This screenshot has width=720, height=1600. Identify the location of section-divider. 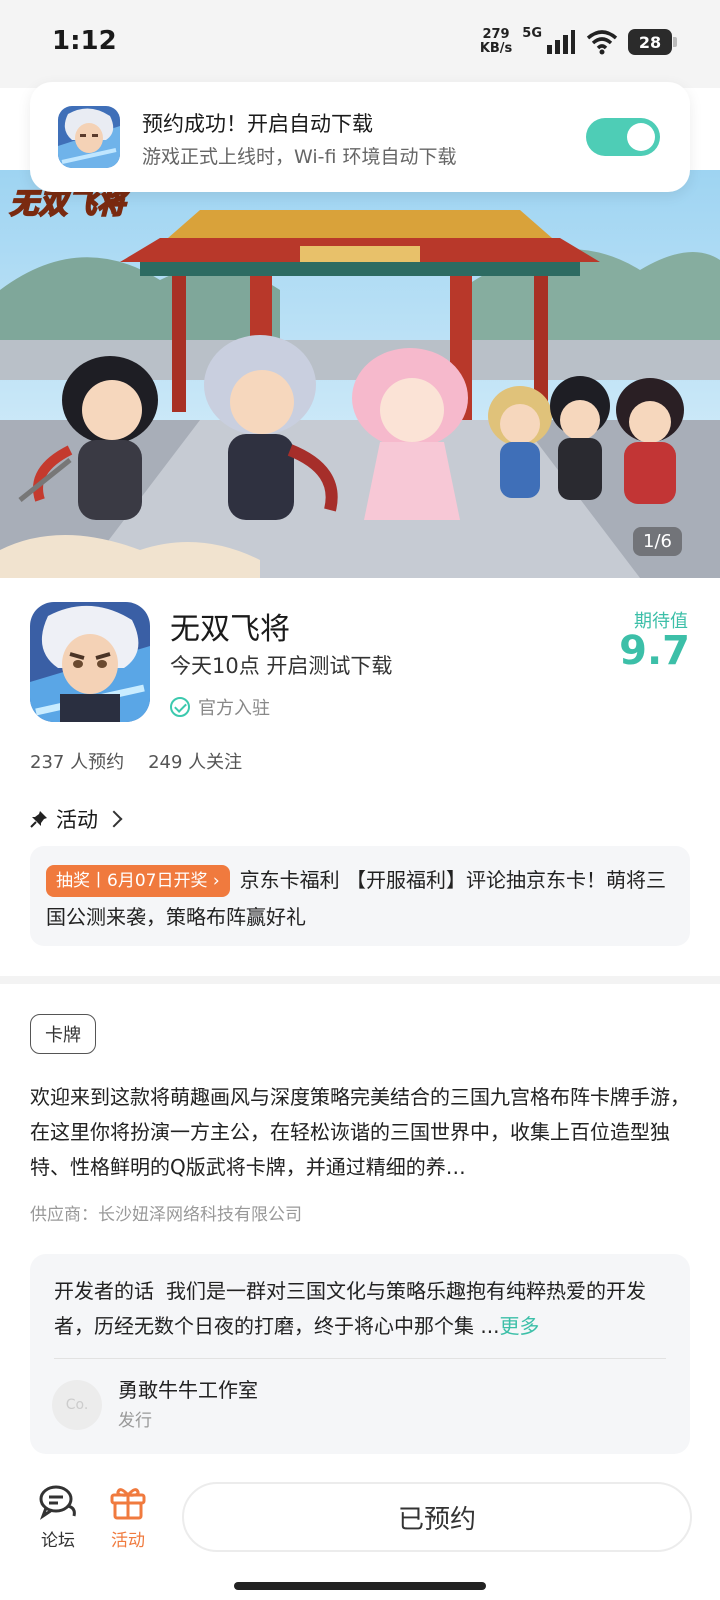
(360, 980).